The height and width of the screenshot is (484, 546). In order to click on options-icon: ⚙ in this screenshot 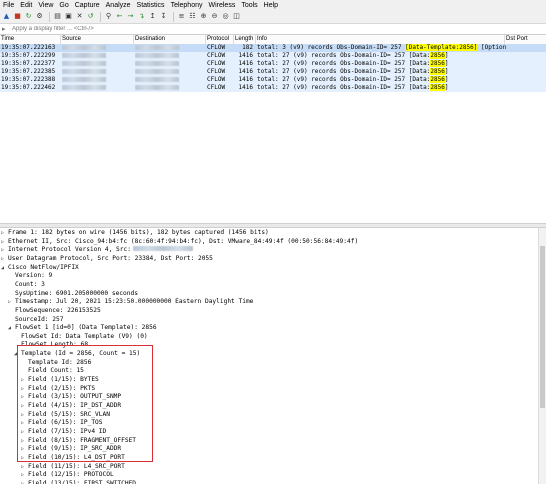, I will do `click(39, 16)`.